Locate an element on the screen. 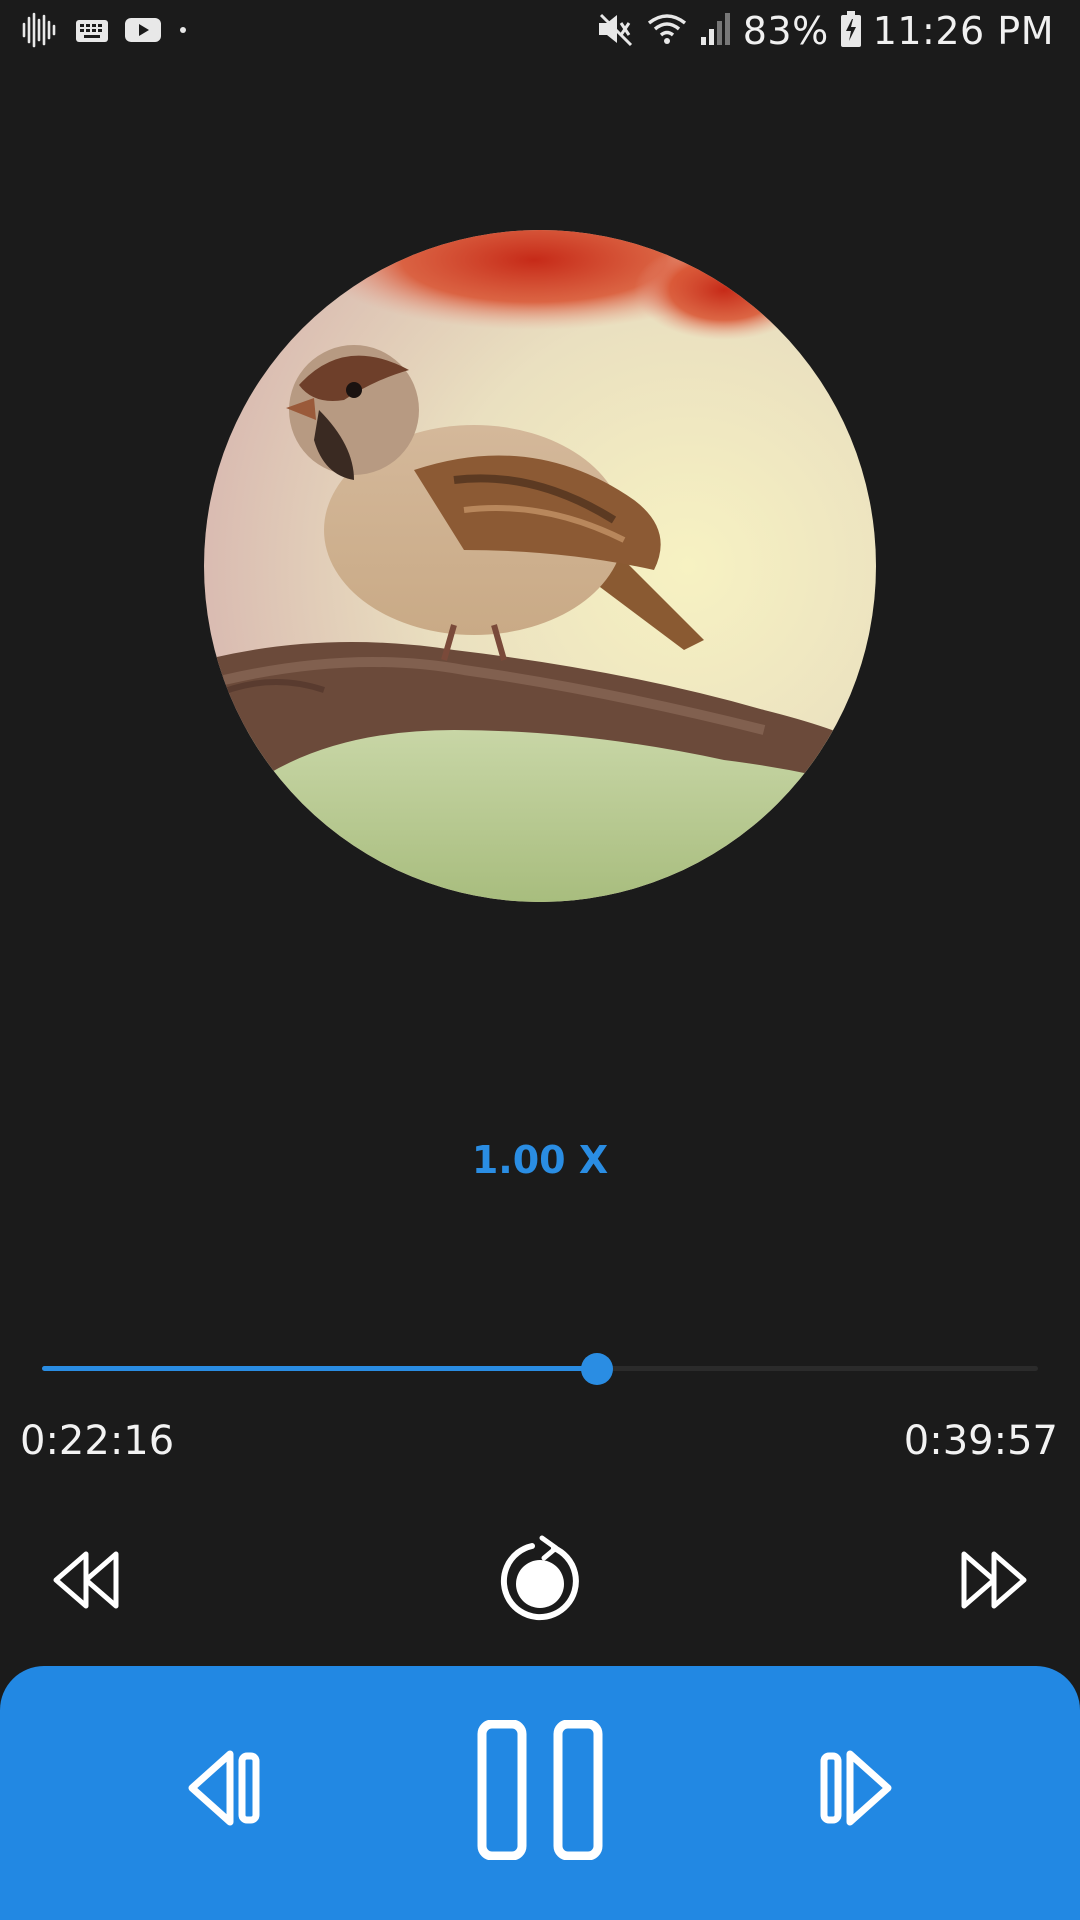 This screenshot has height=1920, width=1080. repeat-button is located at coordinates (540, 1582).